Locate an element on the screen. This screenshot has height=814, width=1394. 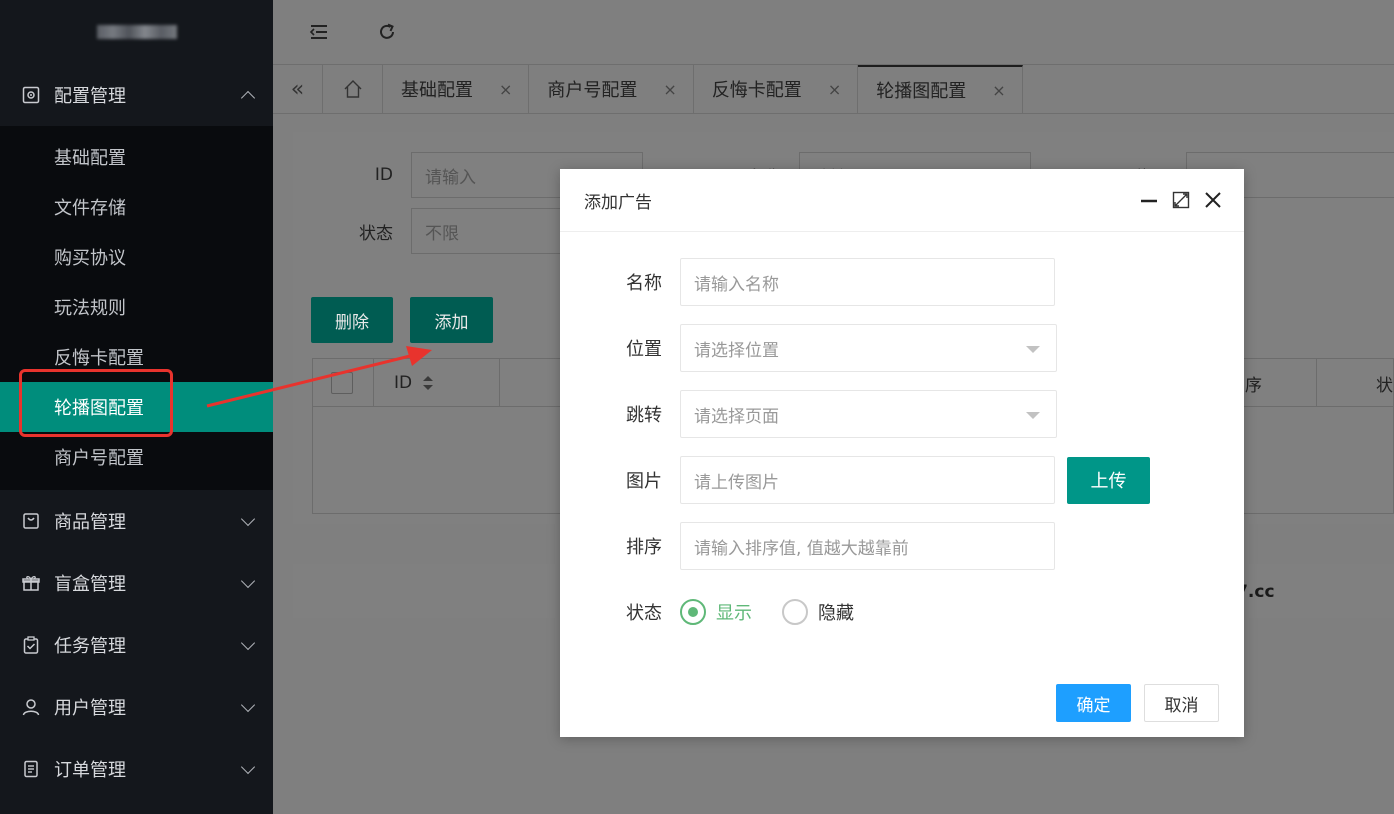
user-icon is located at coordinates (31, 707).